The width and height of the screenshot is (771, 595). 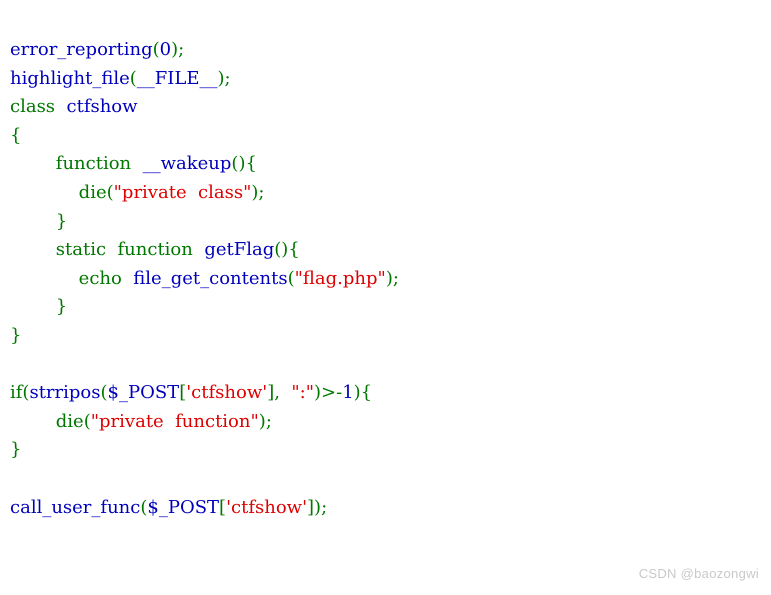 I want to click on code-token-default: ctfshow, so click(x=102, y=107).